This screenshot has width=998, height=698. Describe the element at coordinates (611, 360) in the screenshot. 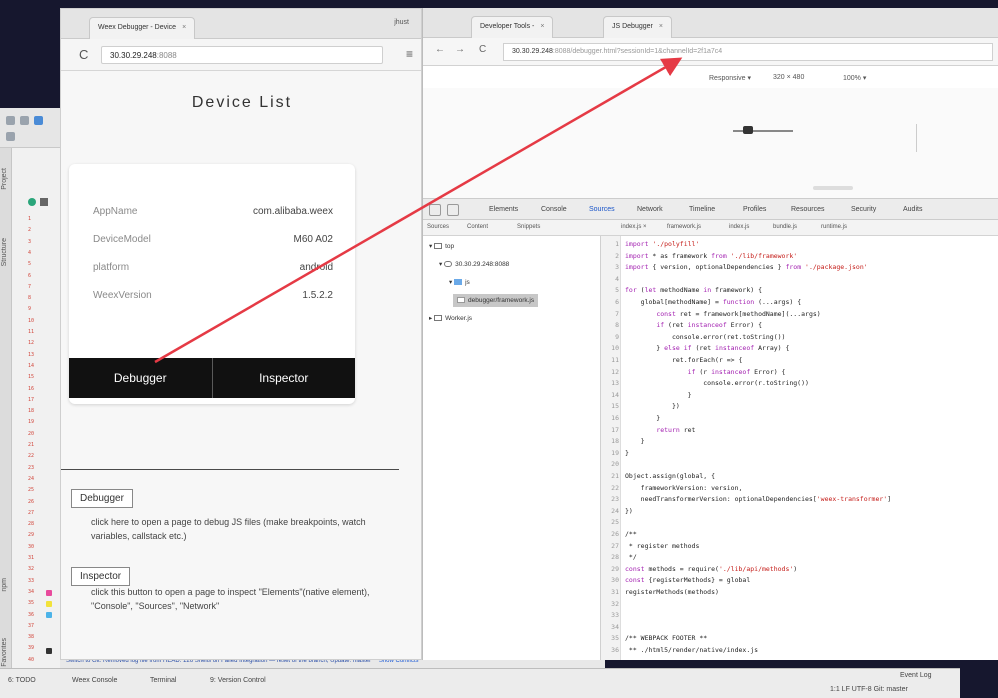

I see `code-line-number: 11` at that location.